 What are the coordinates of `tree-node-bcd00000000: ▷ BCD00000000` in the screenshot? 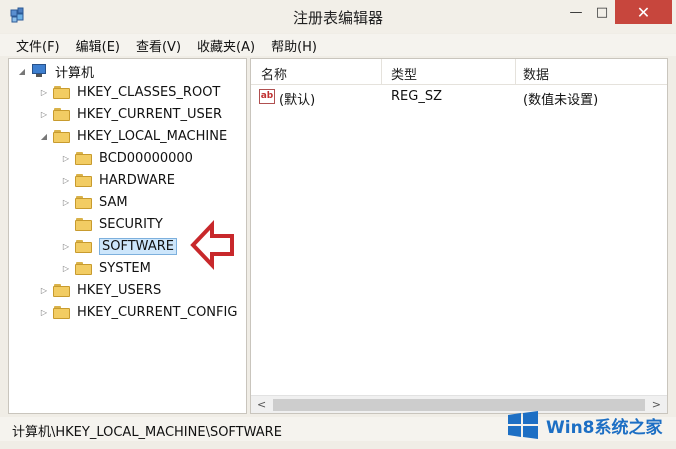 It's located at (127, 158).